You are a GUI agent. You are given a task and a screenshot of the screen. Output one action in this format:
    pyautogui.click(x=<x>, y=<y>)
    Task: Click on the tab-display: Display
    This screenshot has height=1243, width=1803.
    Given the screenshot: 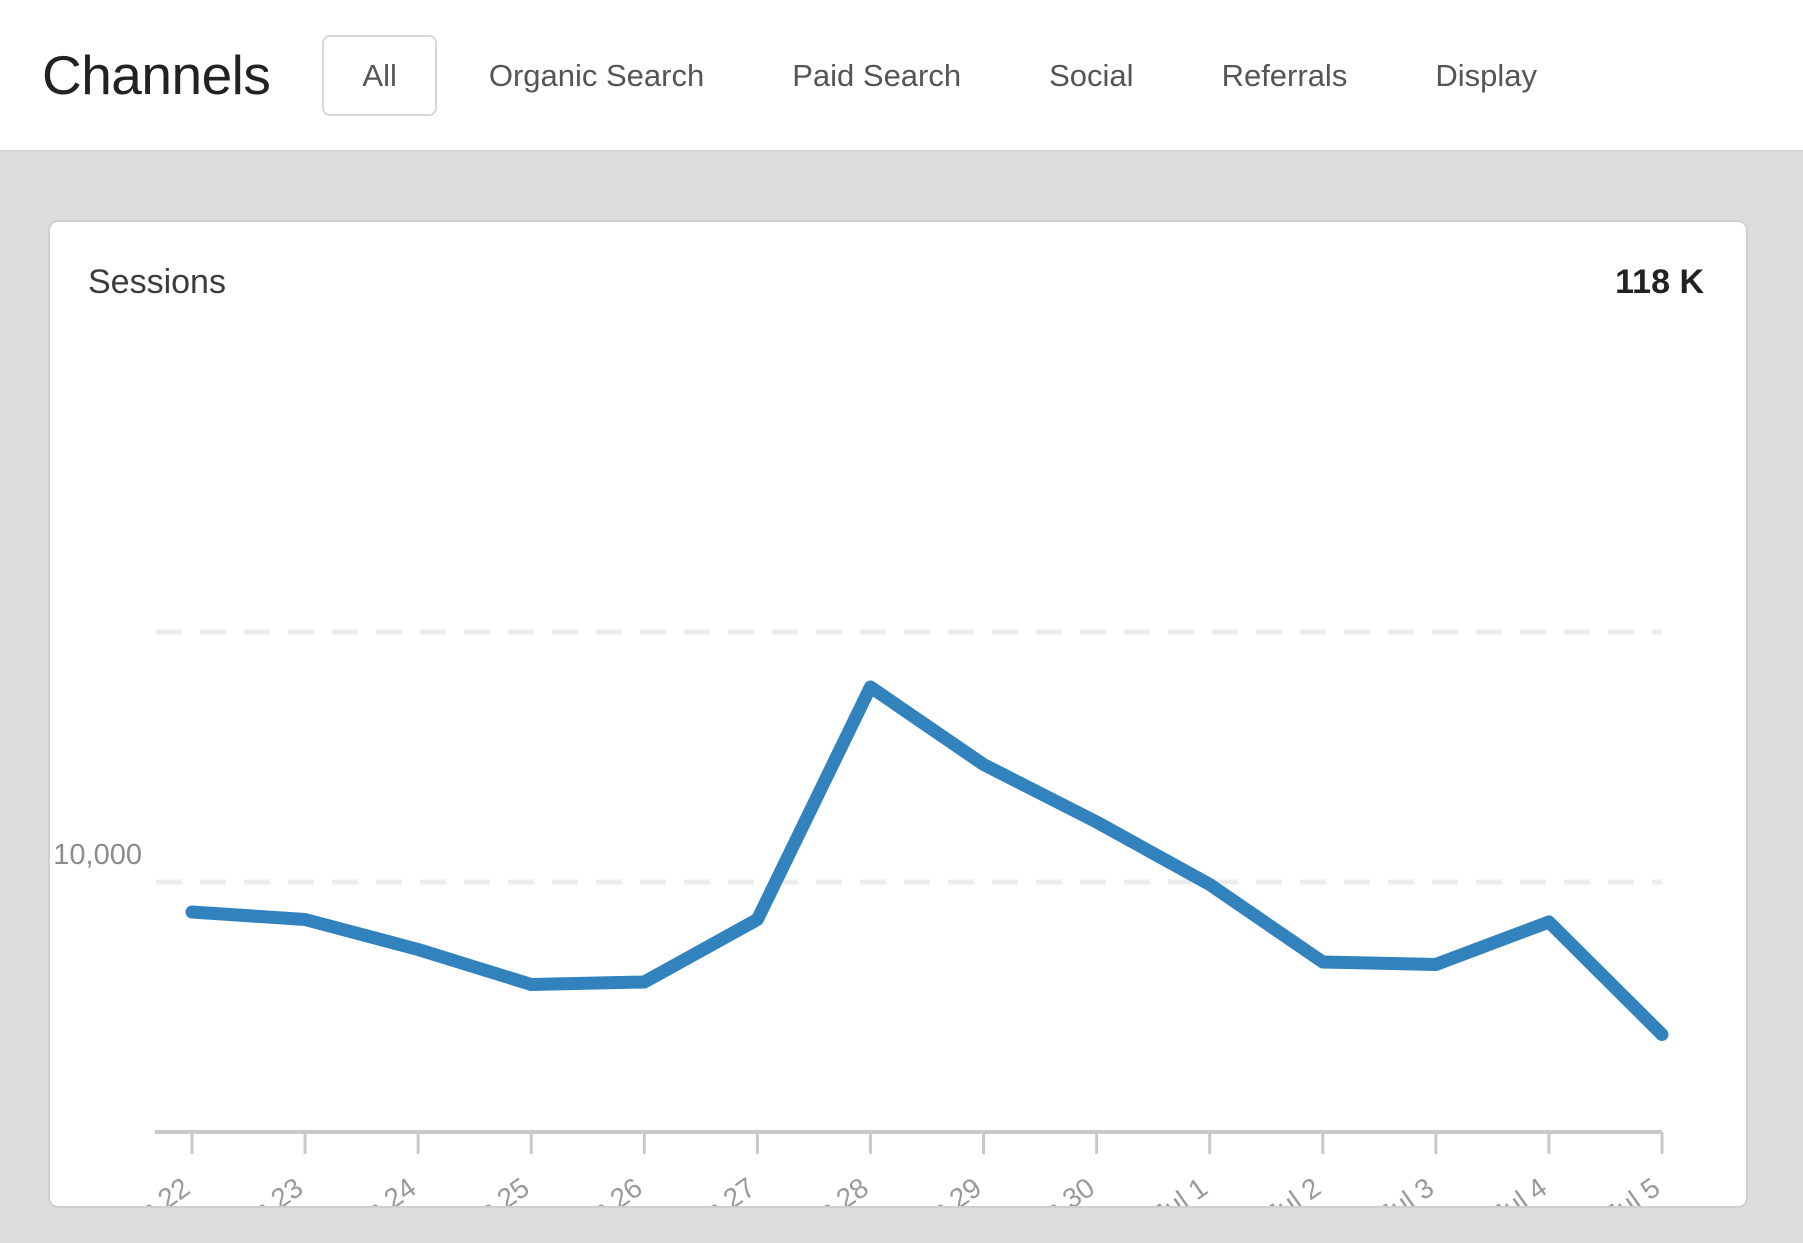 What is the action you would take?
    pyautogui.click(x=1486, y=75)
    